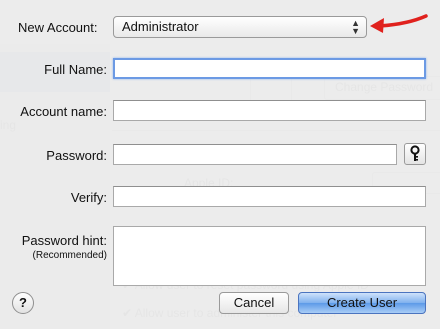 Image resolution: width=440 pixels, height=329 pixels. What do you see at coordinates (255, 154) in the screenshot?
I see `password-field` at bounding box center [255, 154].